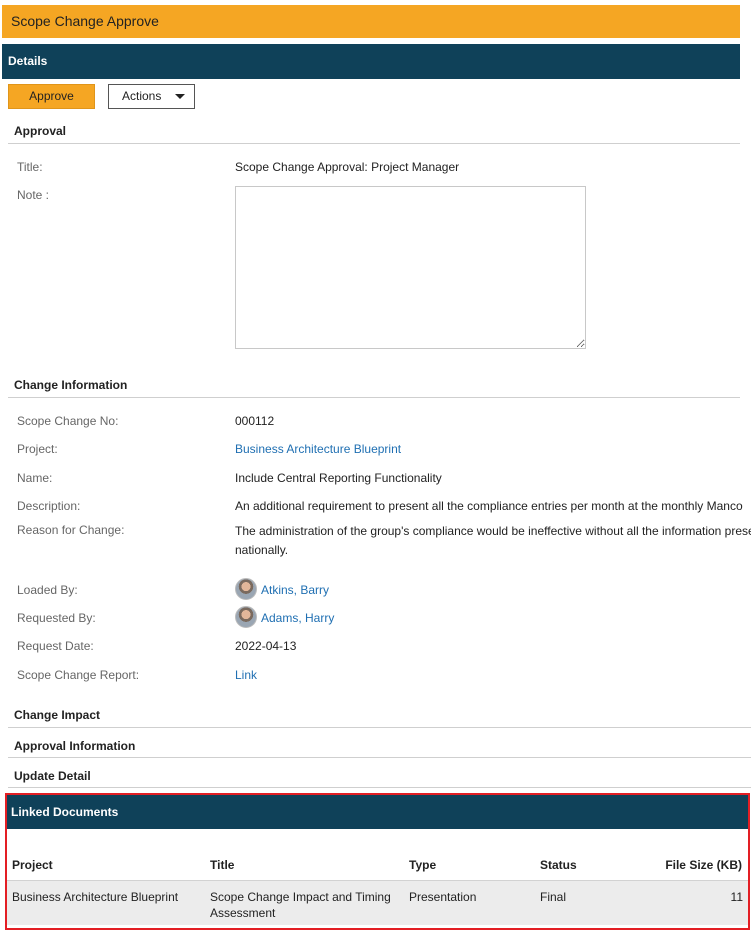  What do you see at coordinates (379, 727) in the screenshot?
I see `change-impact-divider` at bounding box center [379, 727].